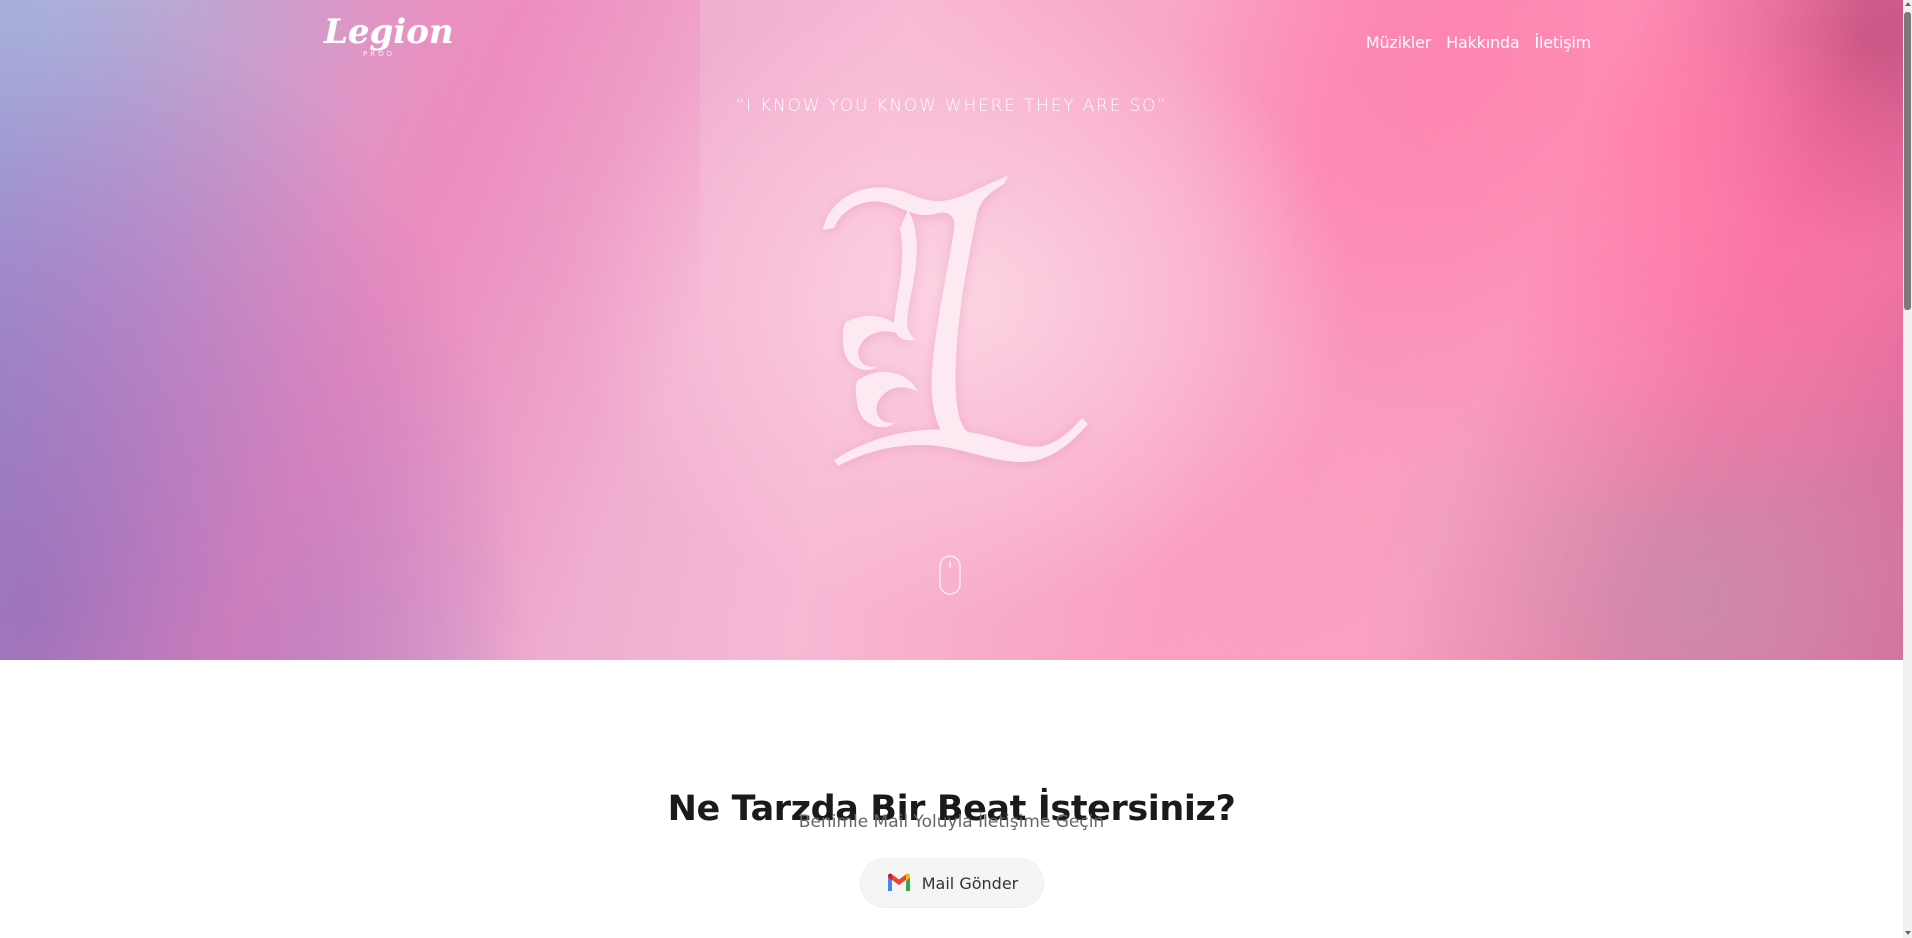  I want to click on l-emblem-icon, so click(955, 321).